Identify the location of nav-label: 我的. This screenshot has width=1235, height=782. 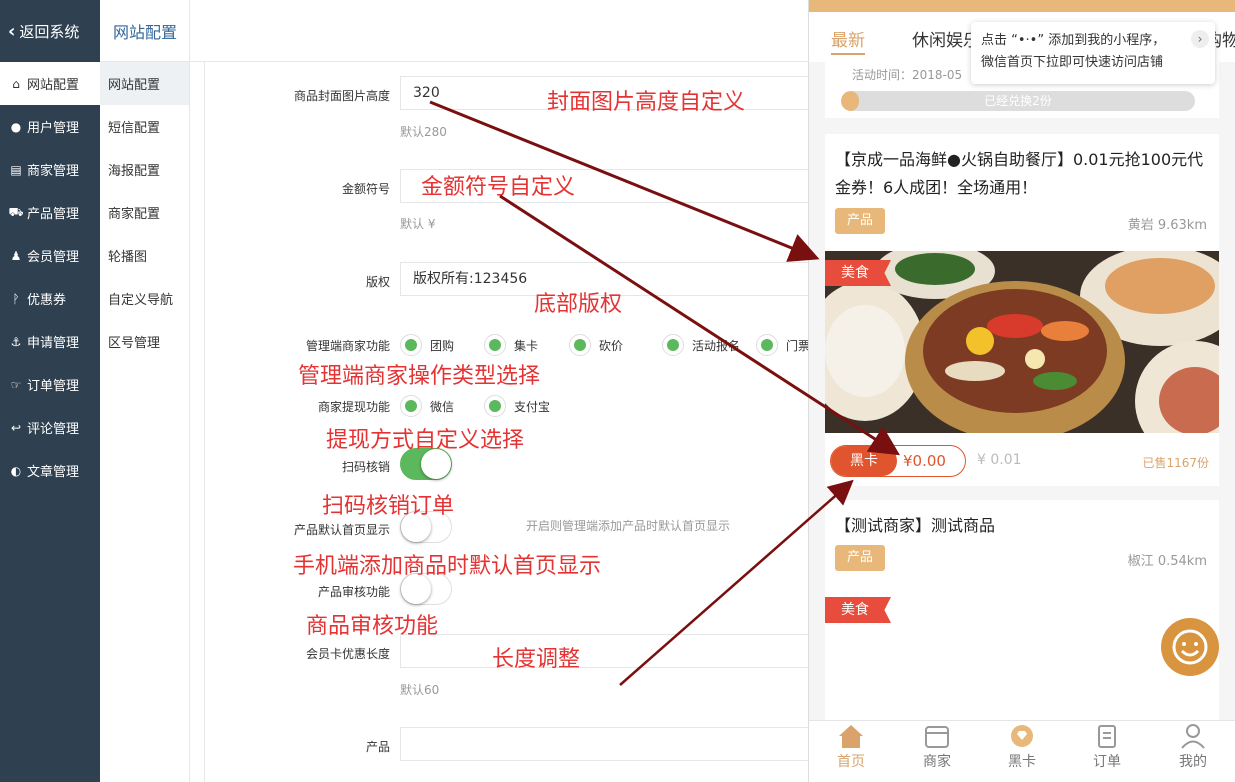
(1193, 762).